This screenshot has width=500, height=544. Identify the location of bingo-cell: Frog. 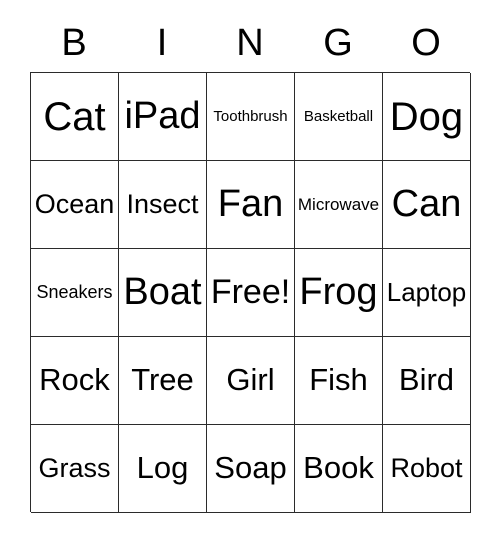
(339, 293).